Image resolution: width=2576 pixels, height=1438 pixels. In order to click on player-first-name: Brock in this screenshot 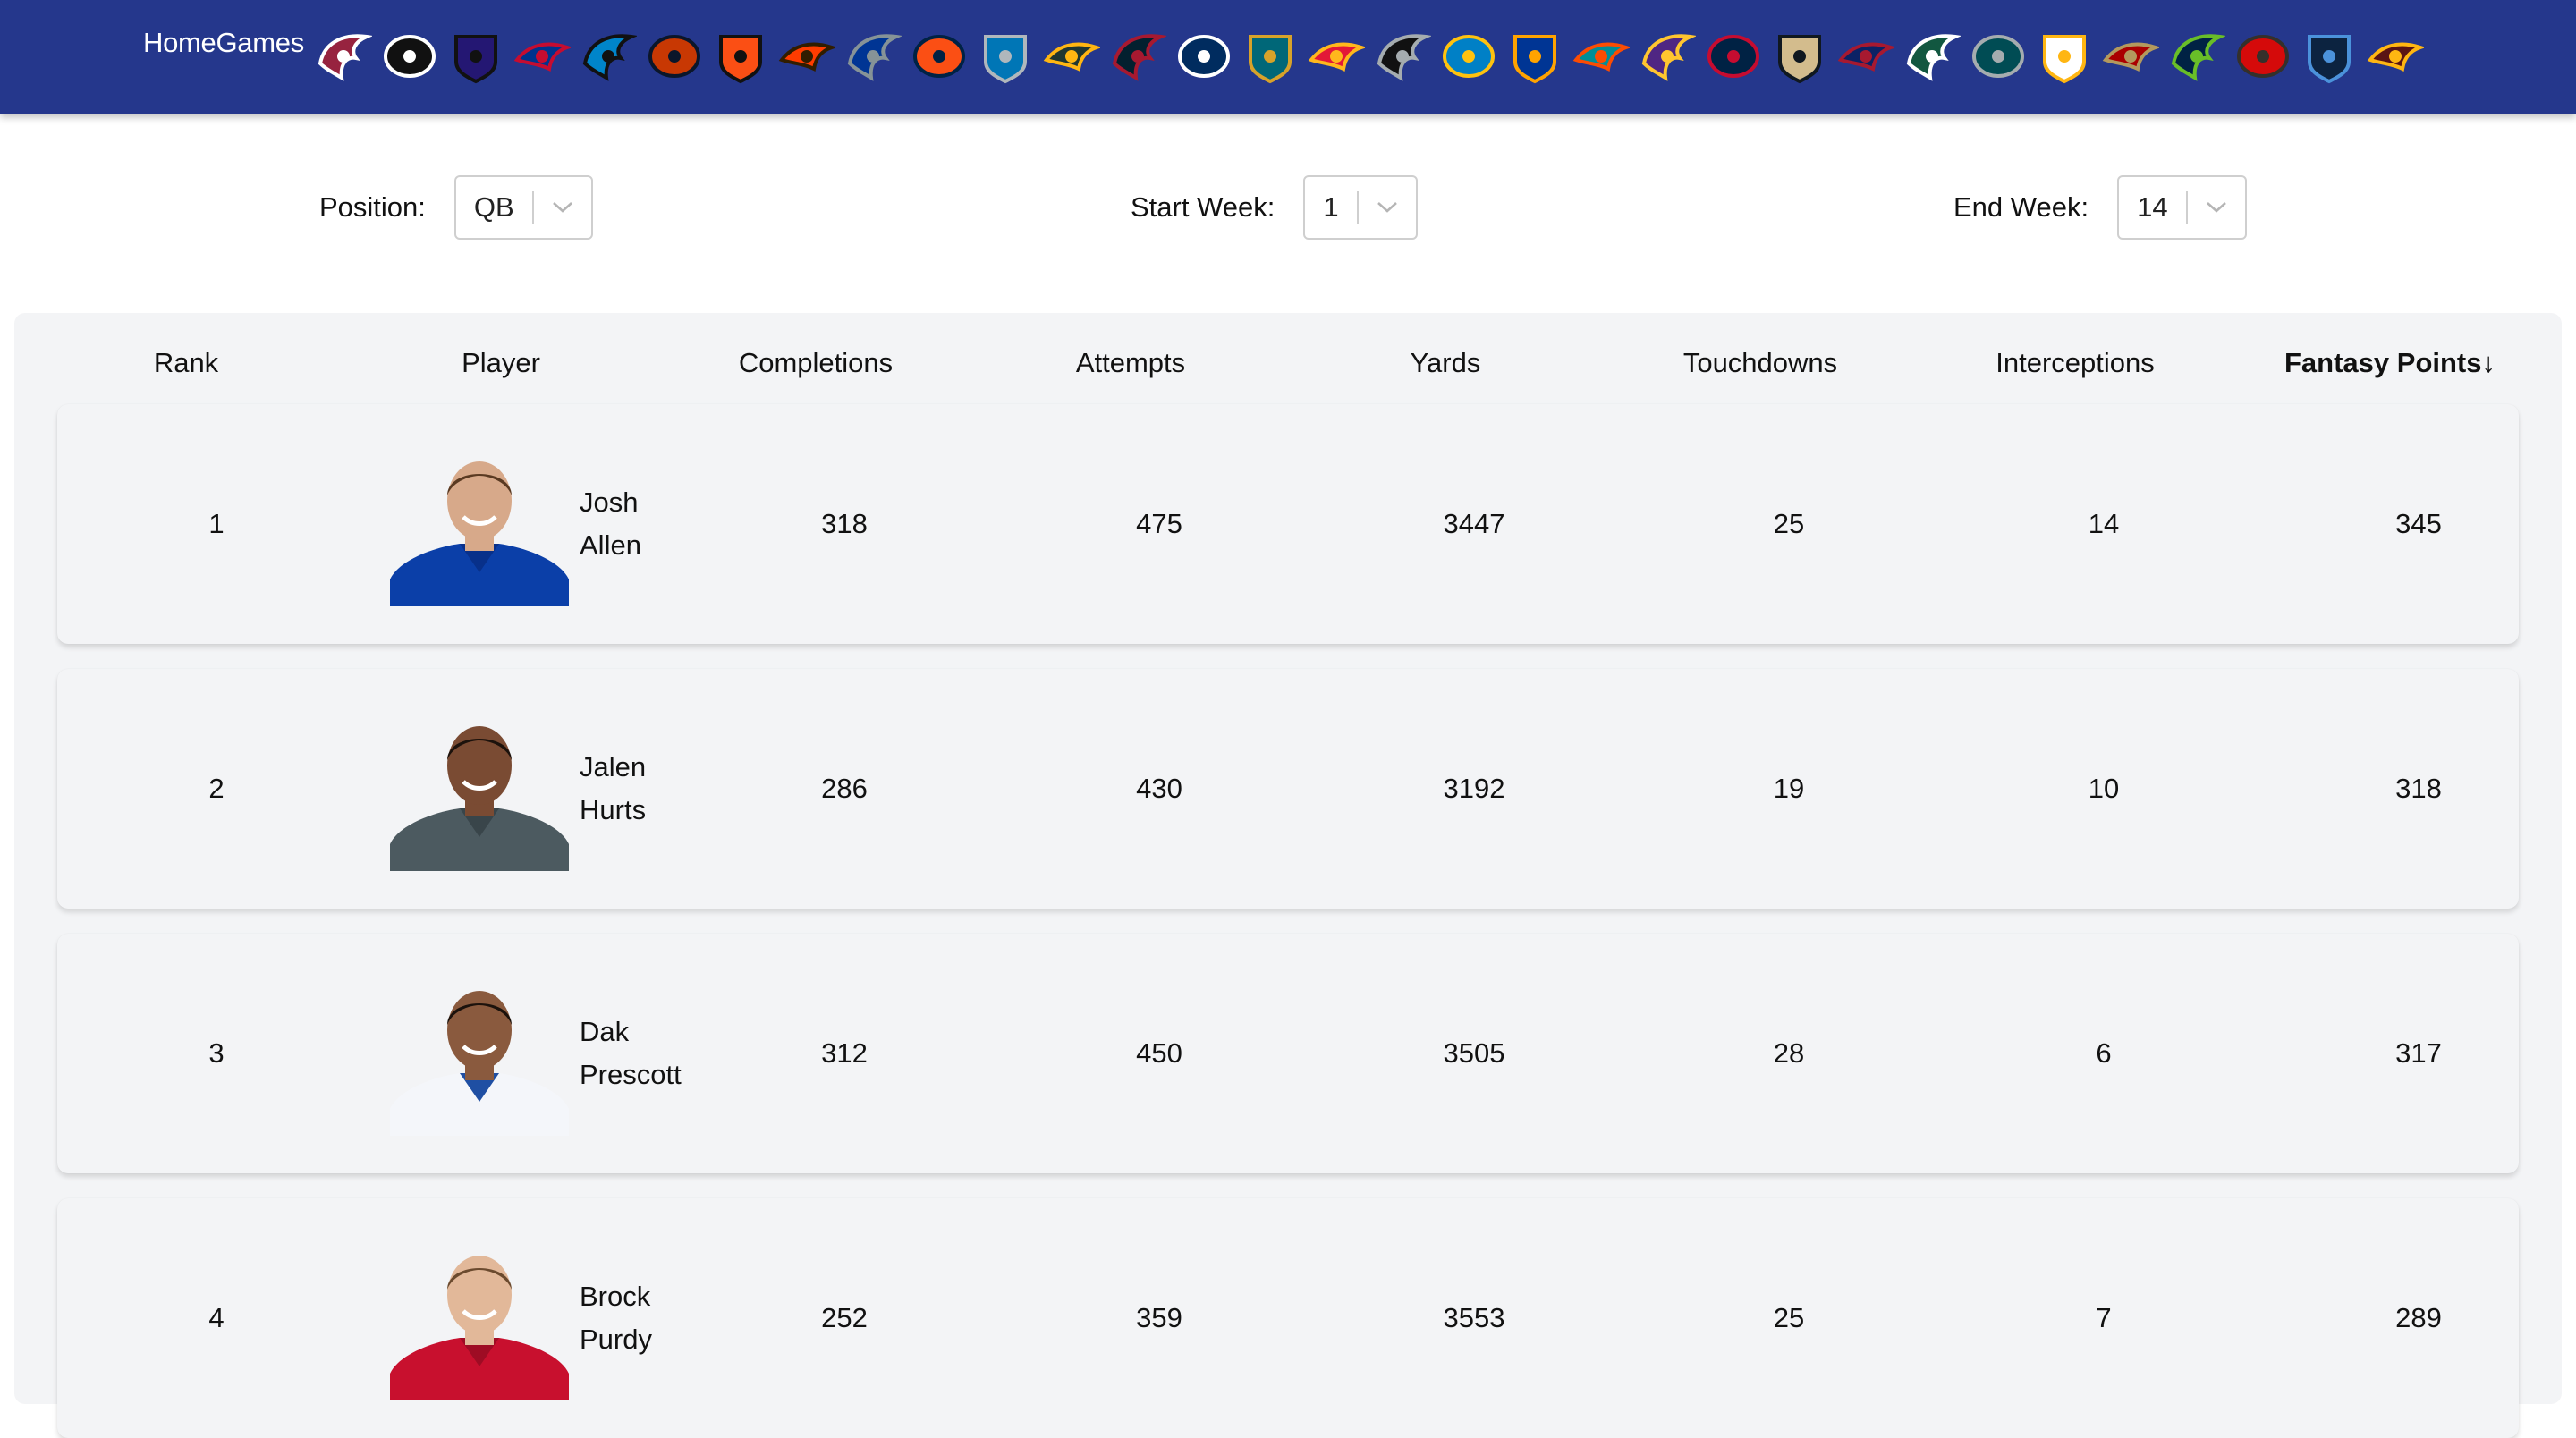, I will do `click(615, 1296)`.